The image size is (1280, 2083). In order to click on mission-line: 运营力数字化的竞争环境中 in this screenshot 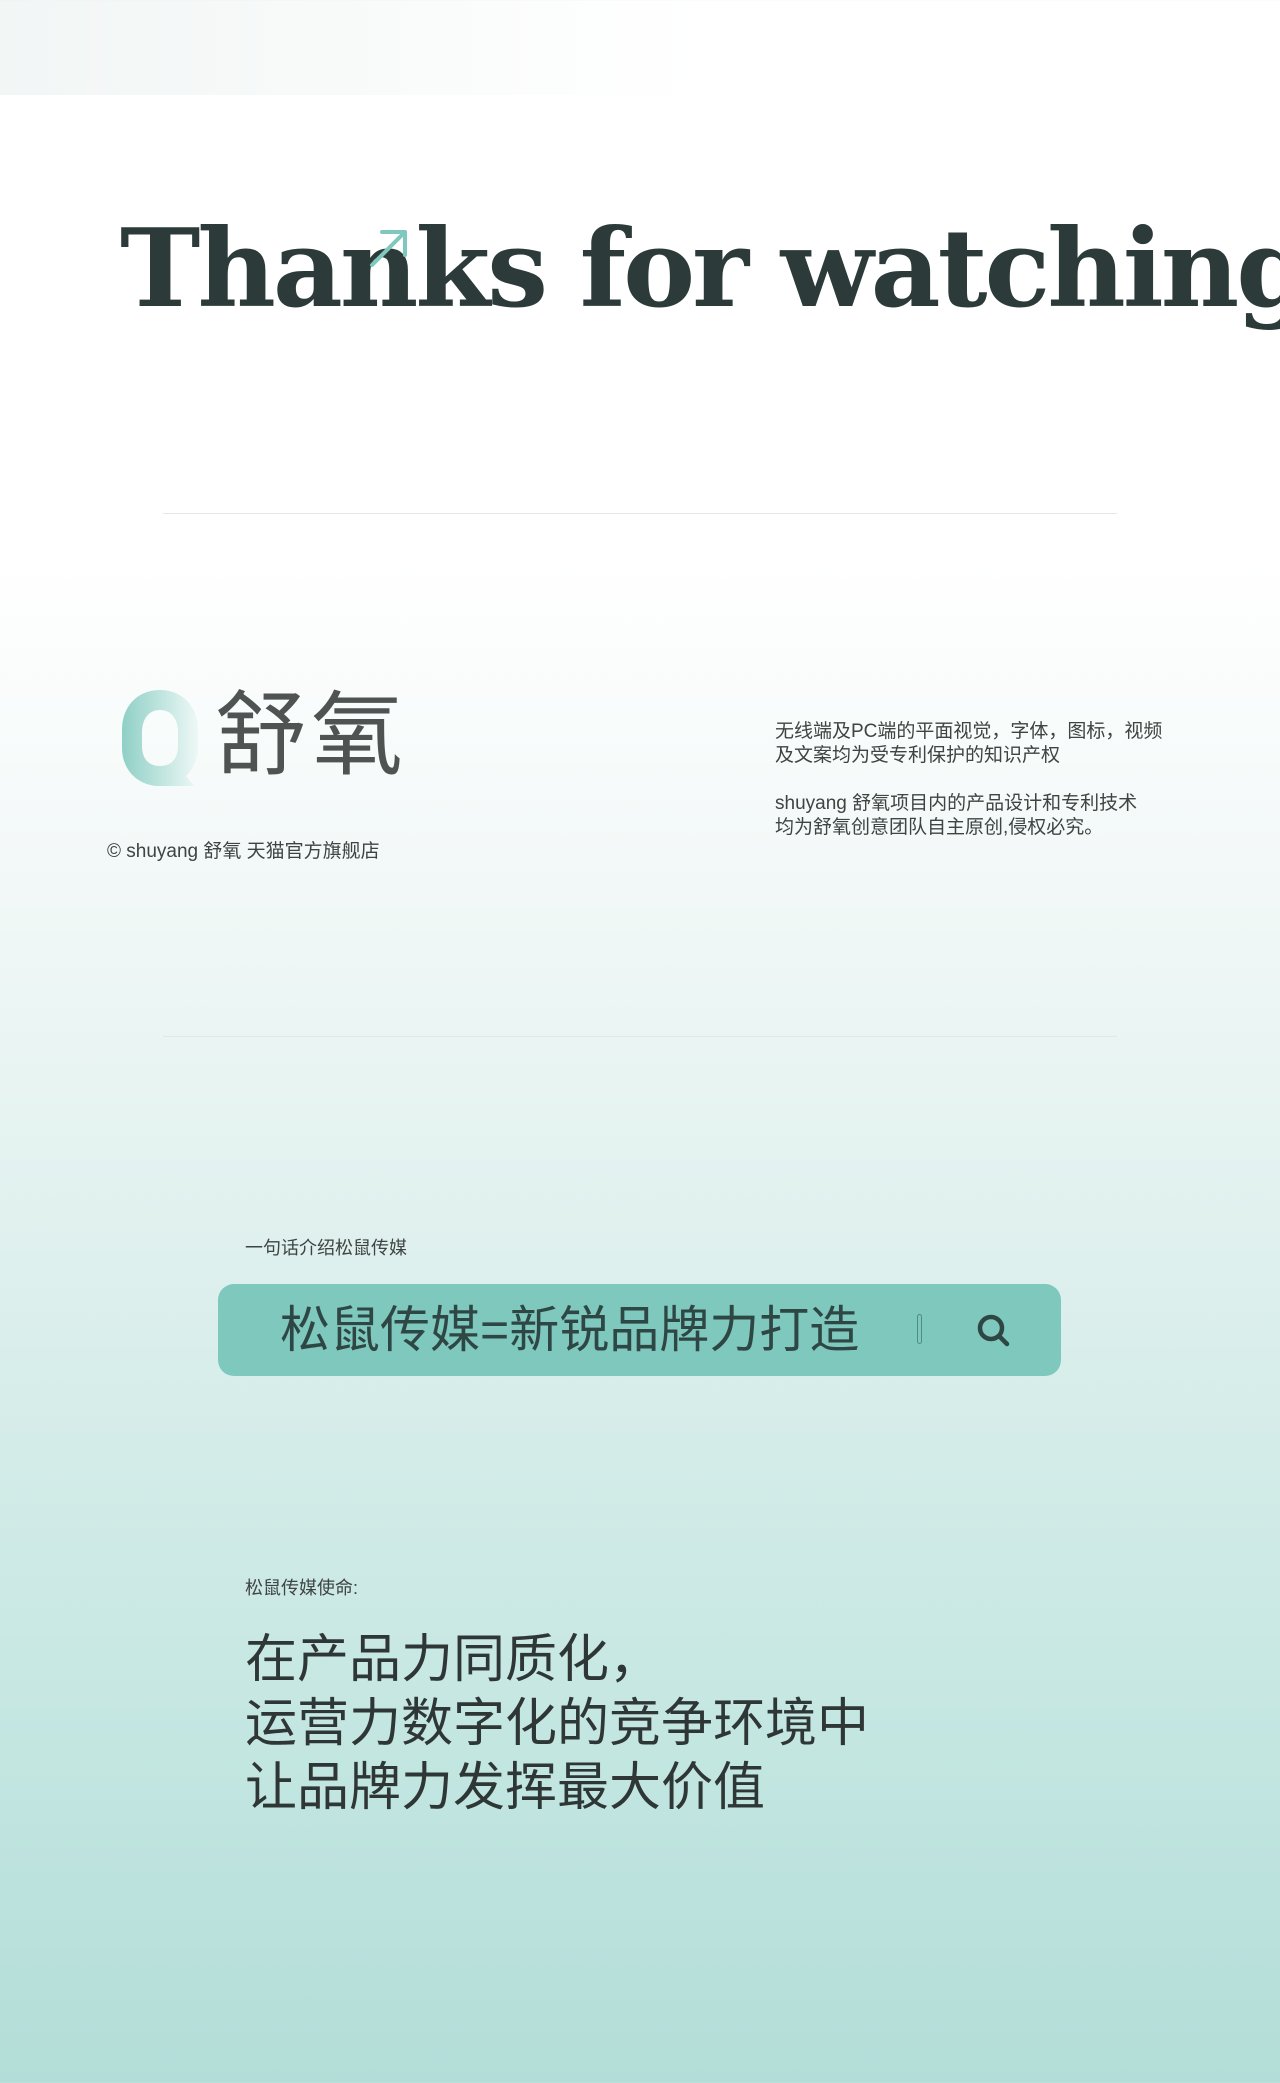, I will do `click(557, 1724)`.